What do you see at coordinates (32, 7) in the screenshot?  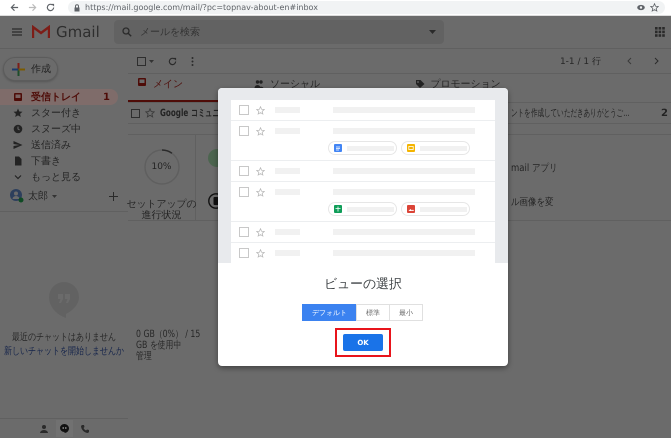 I see `forward-icon` at bounding box center [32, 7].